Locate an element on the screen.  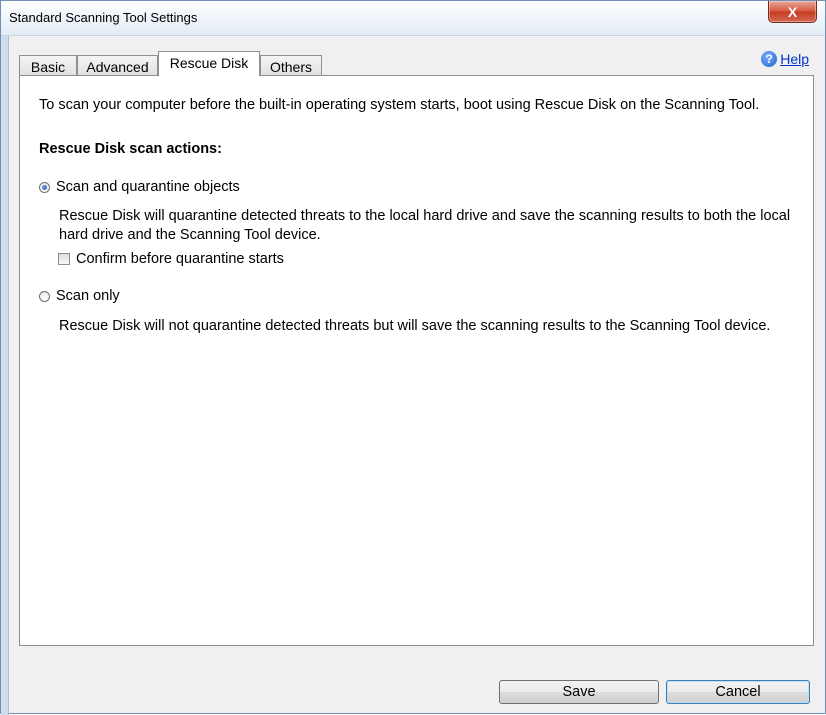
tab-label: Others is located at coordinates (290, 67).